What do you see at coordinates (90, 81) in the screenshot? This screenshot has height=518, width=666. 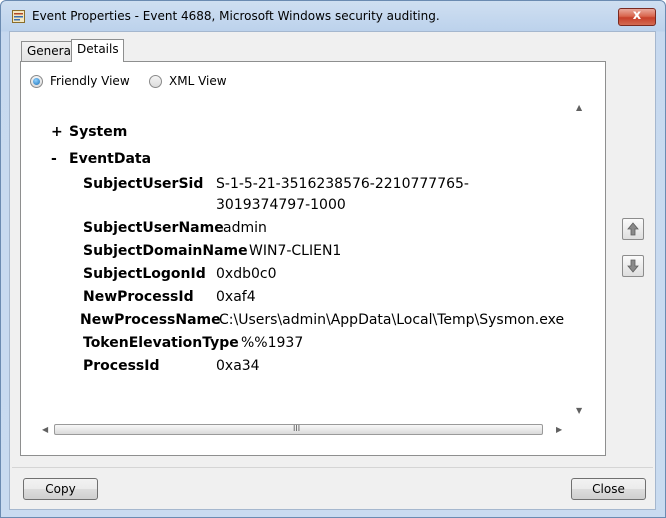 I see `friendly-view-label: Friendly View` at bounding box center [90, 81].